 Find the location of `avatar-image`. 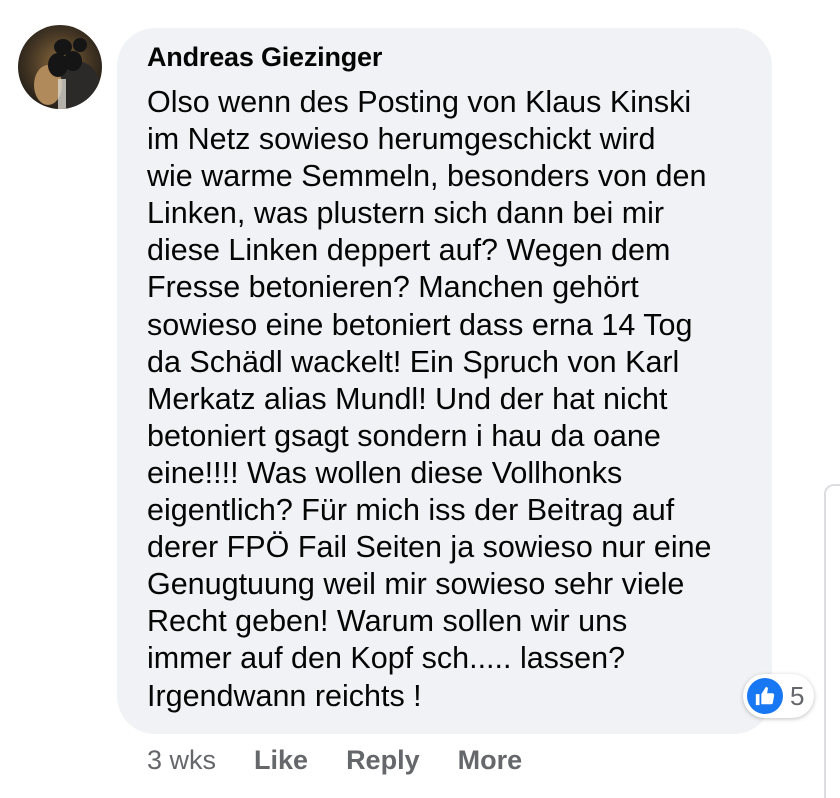

avatar-image is located at coordinates (60, 67).